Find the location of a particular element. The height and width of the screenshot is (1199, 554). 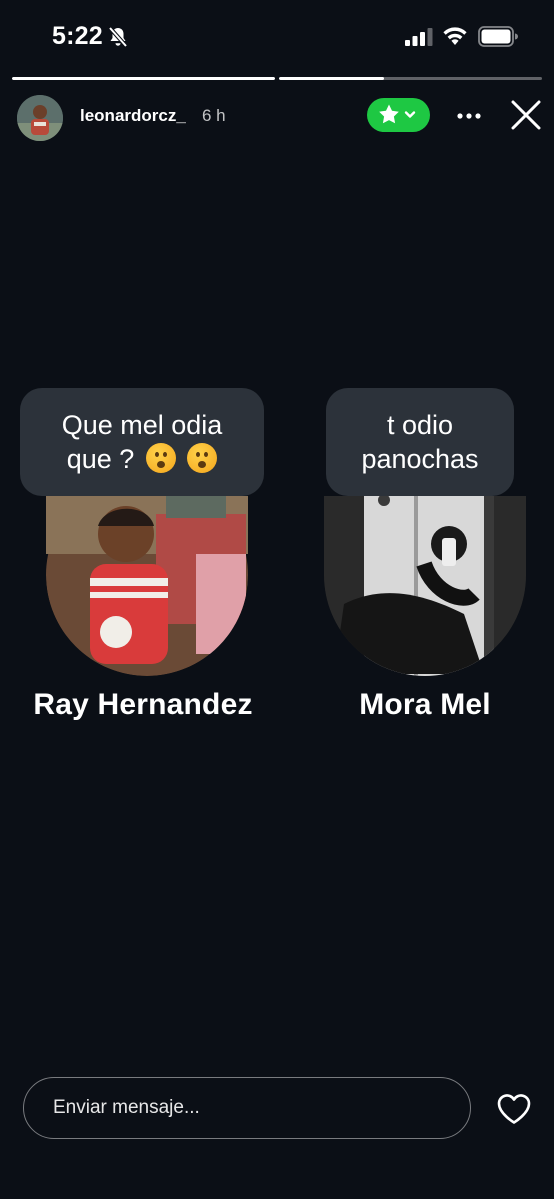

close-button is located at coordinates (526, 115).